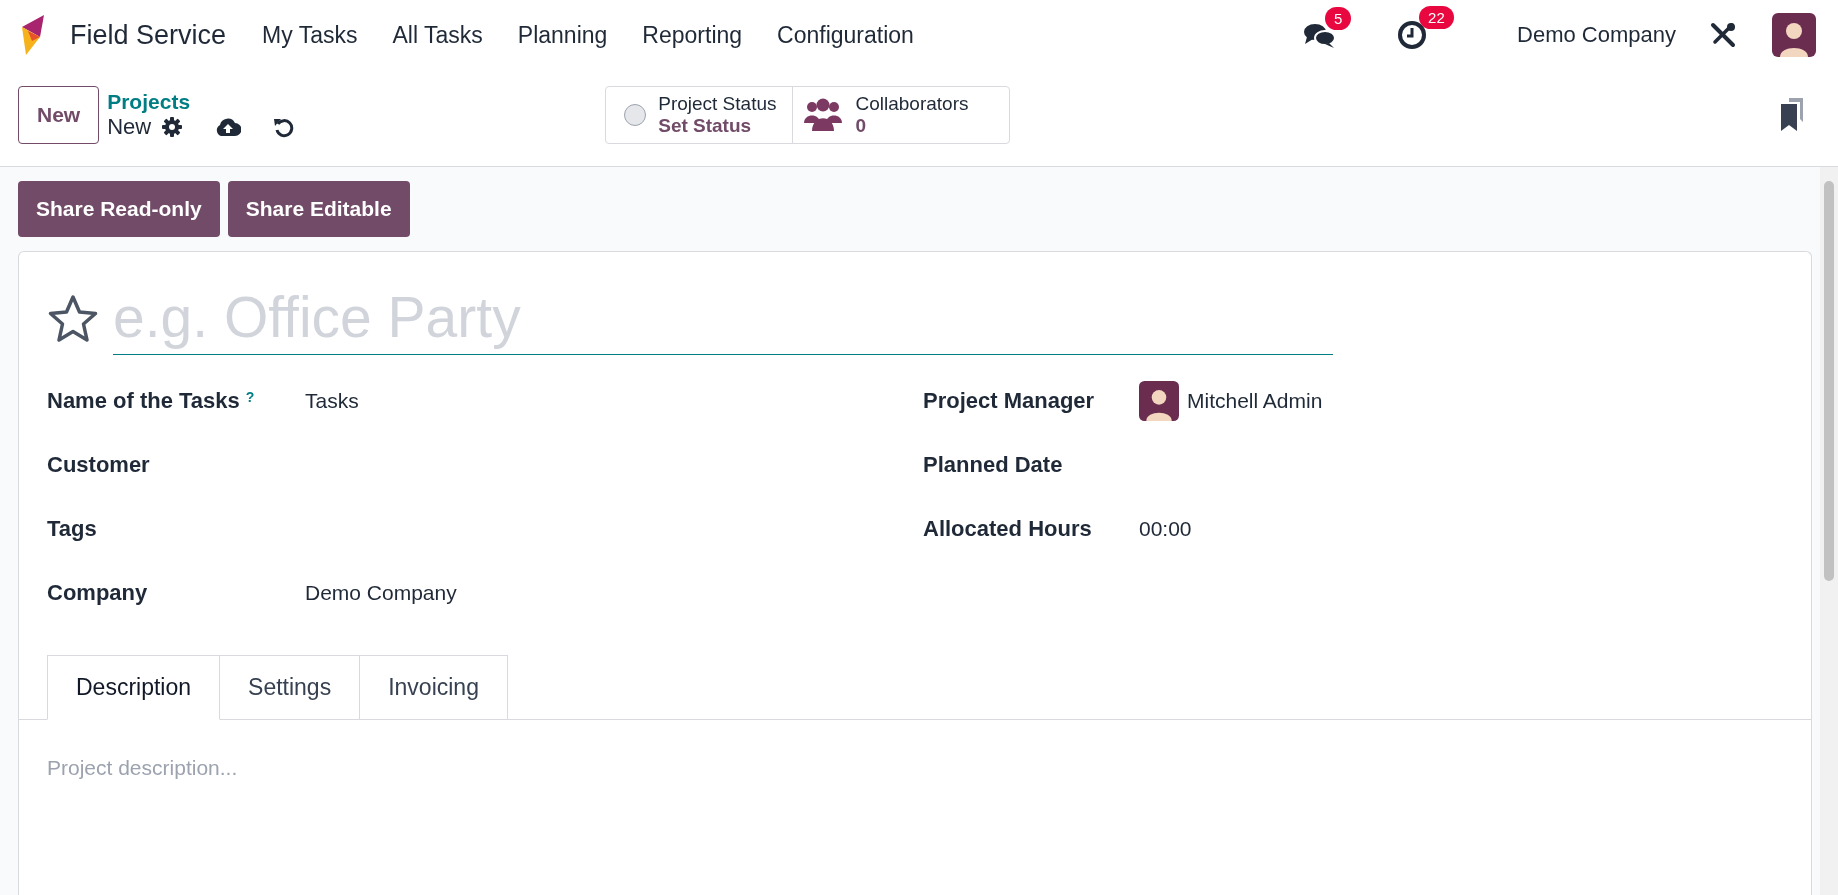 The height and width of the screenshot is (895, 1838). I want to click on undo-icon, so click(284, 127).